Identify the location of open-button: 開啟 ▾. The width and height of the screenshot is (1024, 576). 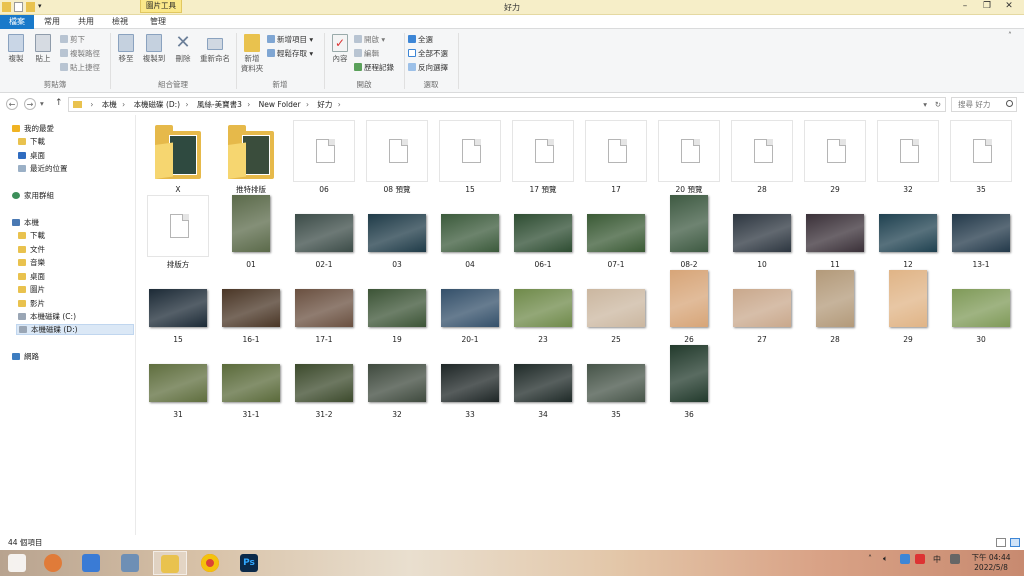
(369, 40).